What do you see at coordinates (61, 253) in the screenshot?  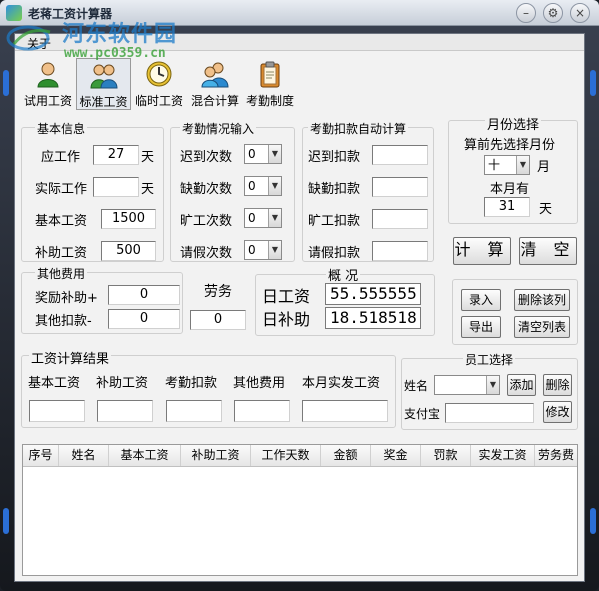 I see `subsidy-label: 补助工资` at bounding box center [61, 253].